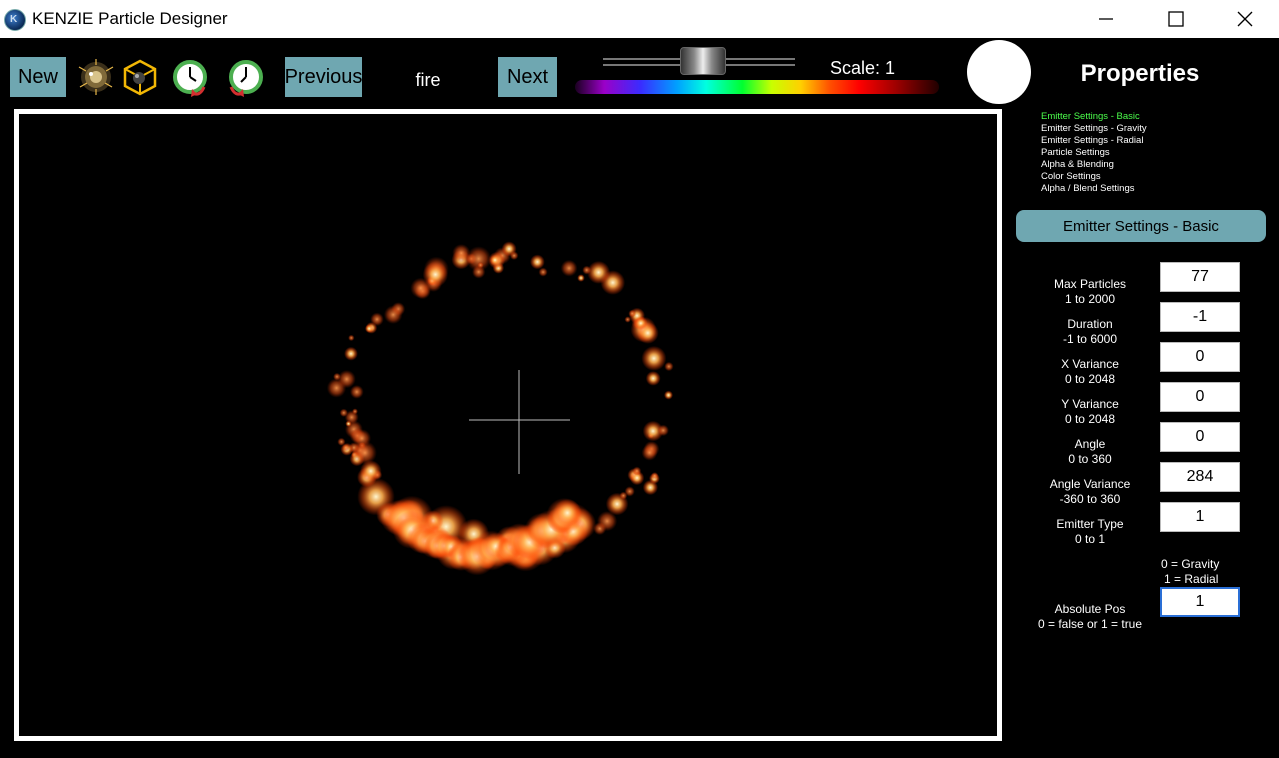 The height and width of the screenshot is (758, 1279). I want to click on angle-variance-label: Angle Variance -360 to 360, so click(1090, 492).